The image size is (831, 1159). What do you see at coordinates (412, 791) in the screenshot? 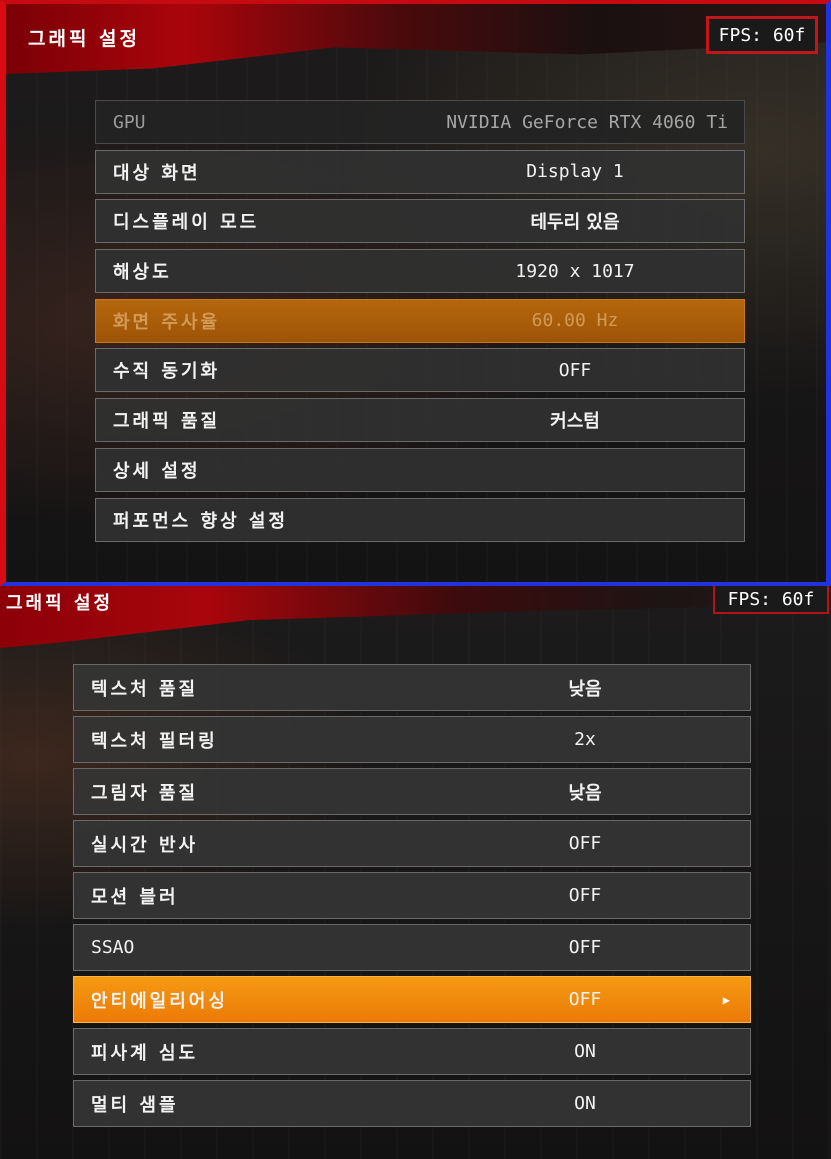
I see `setting-row-shadow-quality: 그림자 품질 낮음` at bounding box center [412, 791].